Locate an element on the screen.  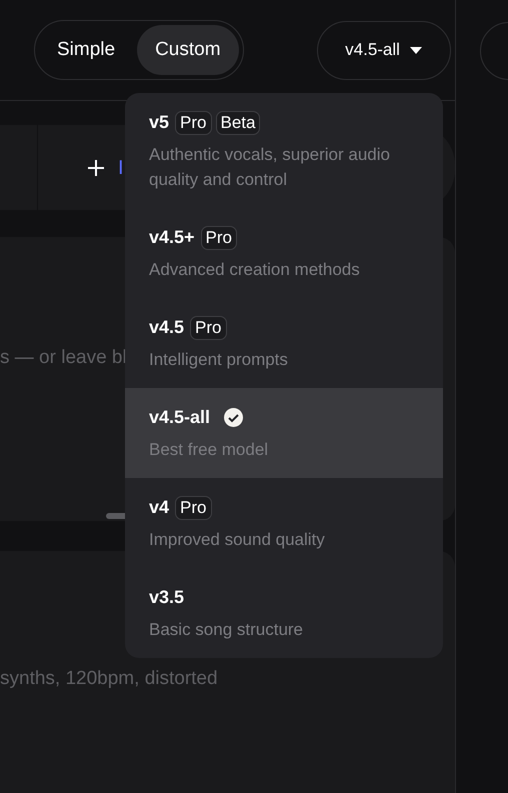
model-option: v4.5 Pro Intelligent prompts is located at coordinates (284, 343).